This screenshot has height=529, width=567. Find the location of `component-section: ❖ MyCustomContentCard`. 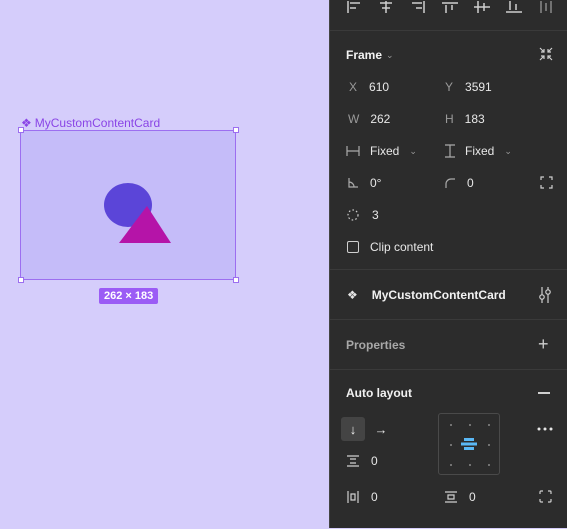

component-section: ❖ MyCustomContentCard is located at coordinates (448, 294).